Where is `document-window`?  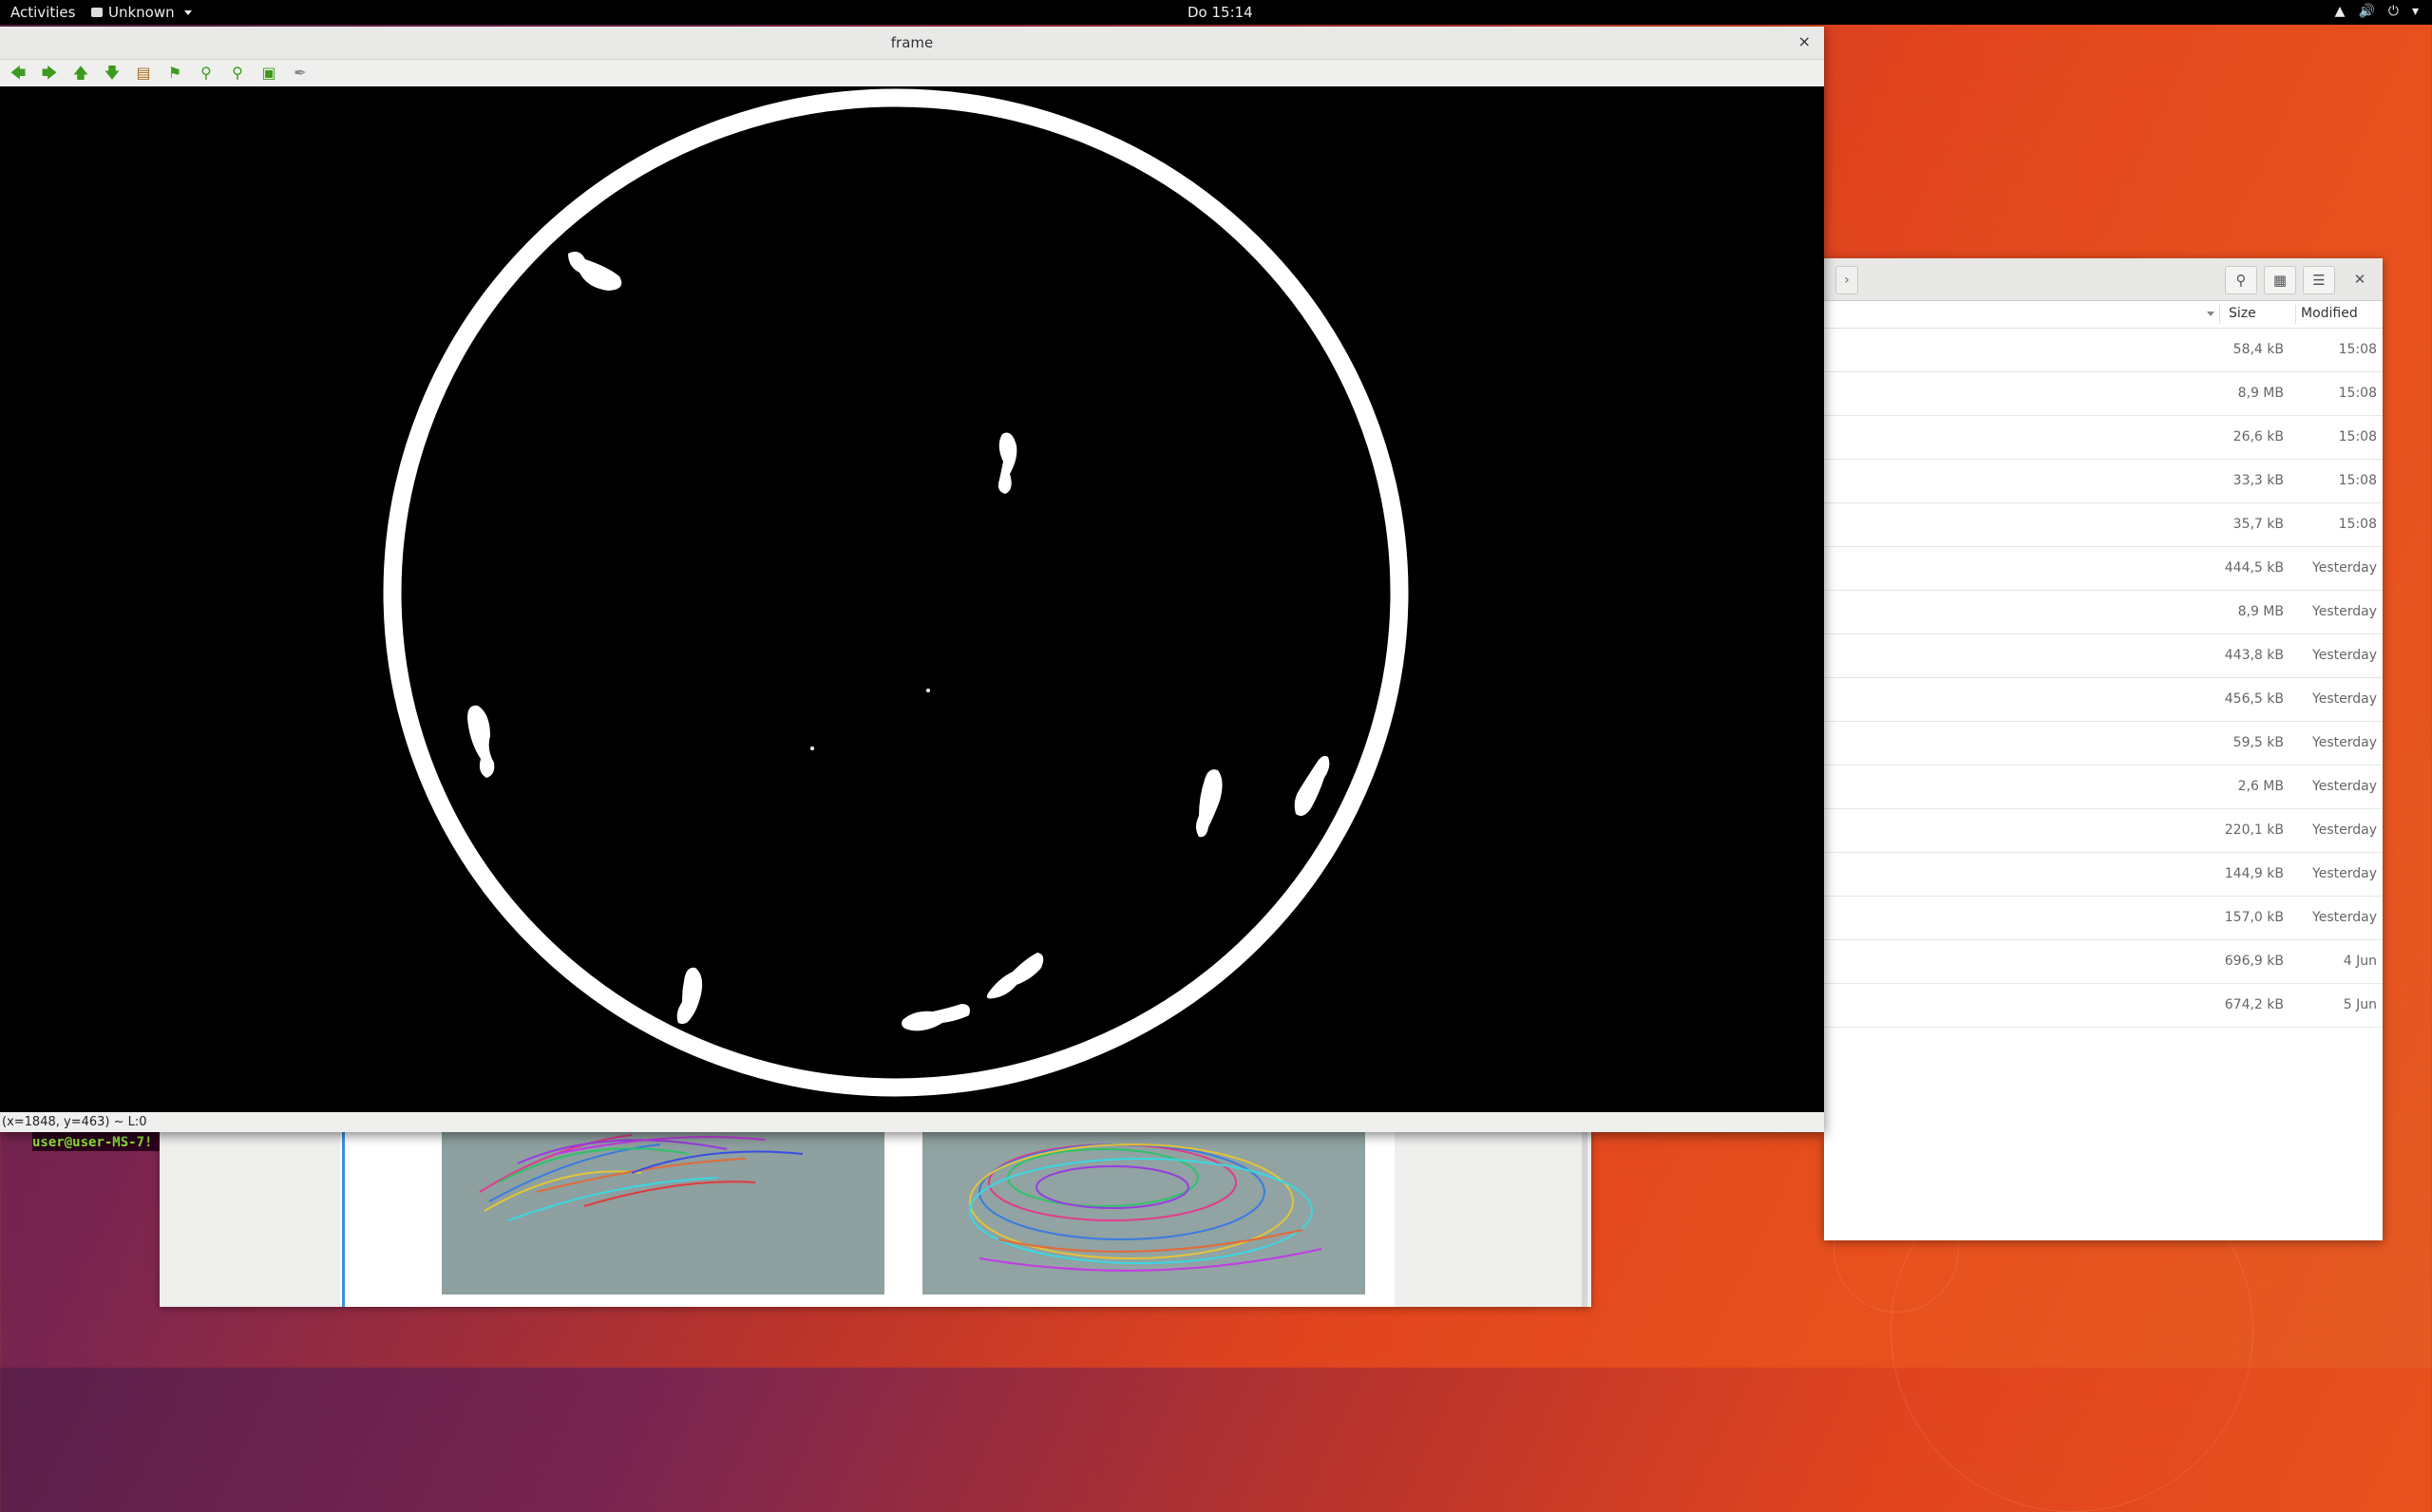 document-window is located at coordinates (875, 1216).